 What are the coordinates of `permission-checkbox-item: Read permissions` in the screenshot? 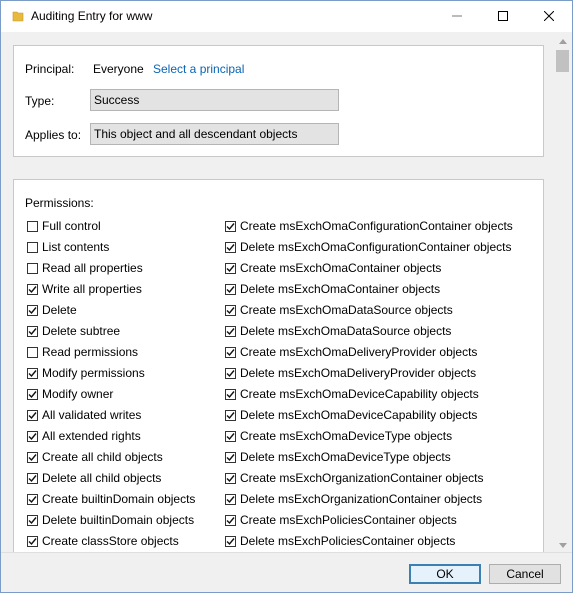 It's located at (82, 352).